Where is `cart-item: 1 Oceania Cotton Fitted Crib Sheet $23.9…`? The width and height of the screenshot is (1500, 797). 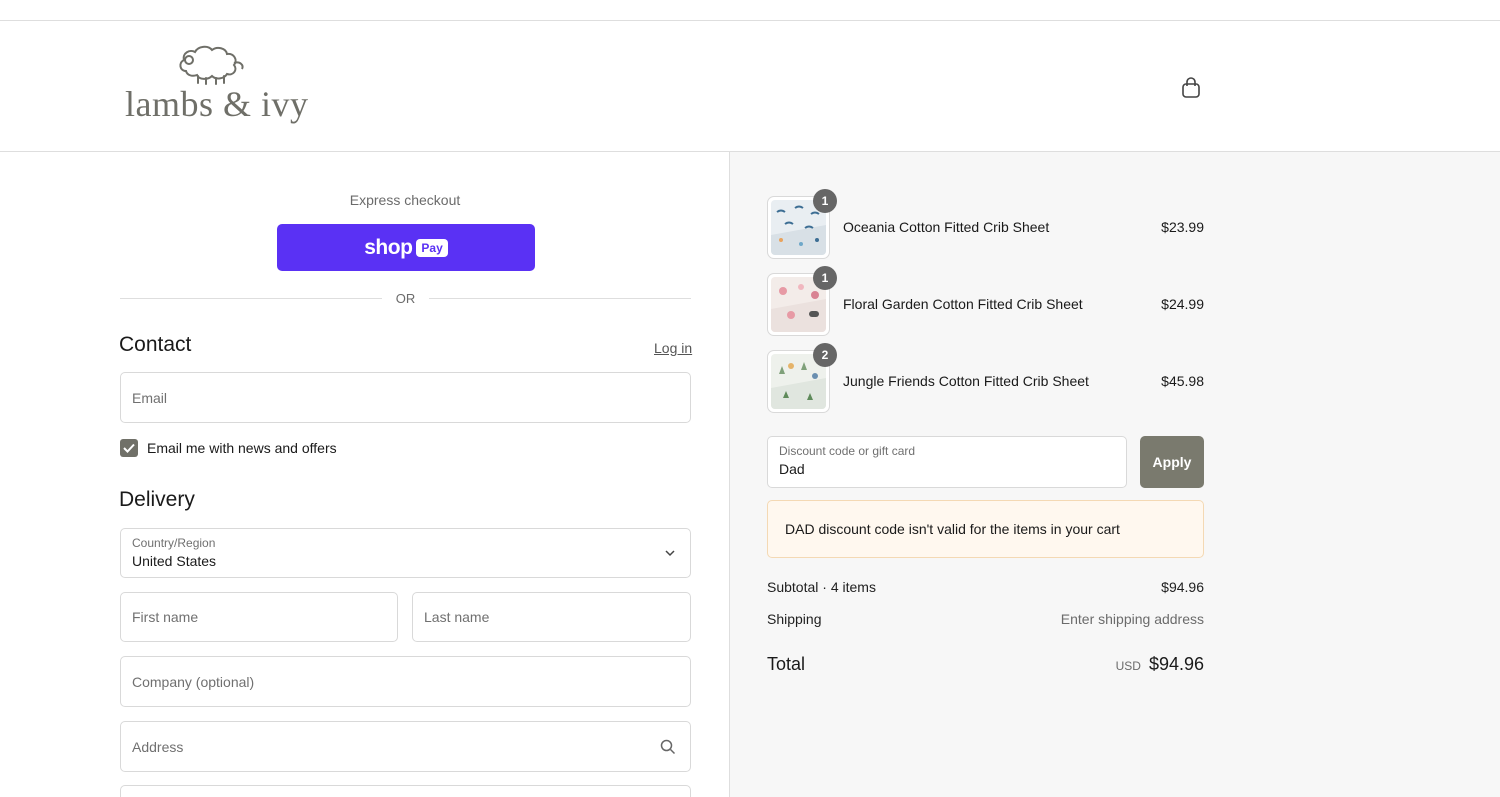
cart-item: 1 Oceania Cotton Fitted Crib Sheet $23.9… is located at coordinates (985, 224).